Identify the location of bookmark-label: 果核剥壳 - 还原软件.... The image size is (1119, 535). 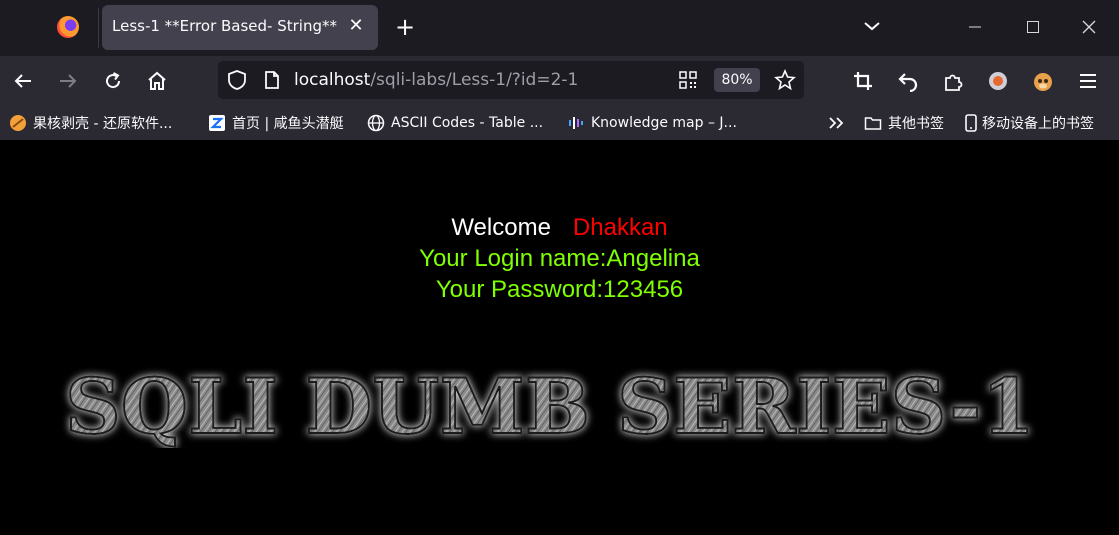
(103, 124).